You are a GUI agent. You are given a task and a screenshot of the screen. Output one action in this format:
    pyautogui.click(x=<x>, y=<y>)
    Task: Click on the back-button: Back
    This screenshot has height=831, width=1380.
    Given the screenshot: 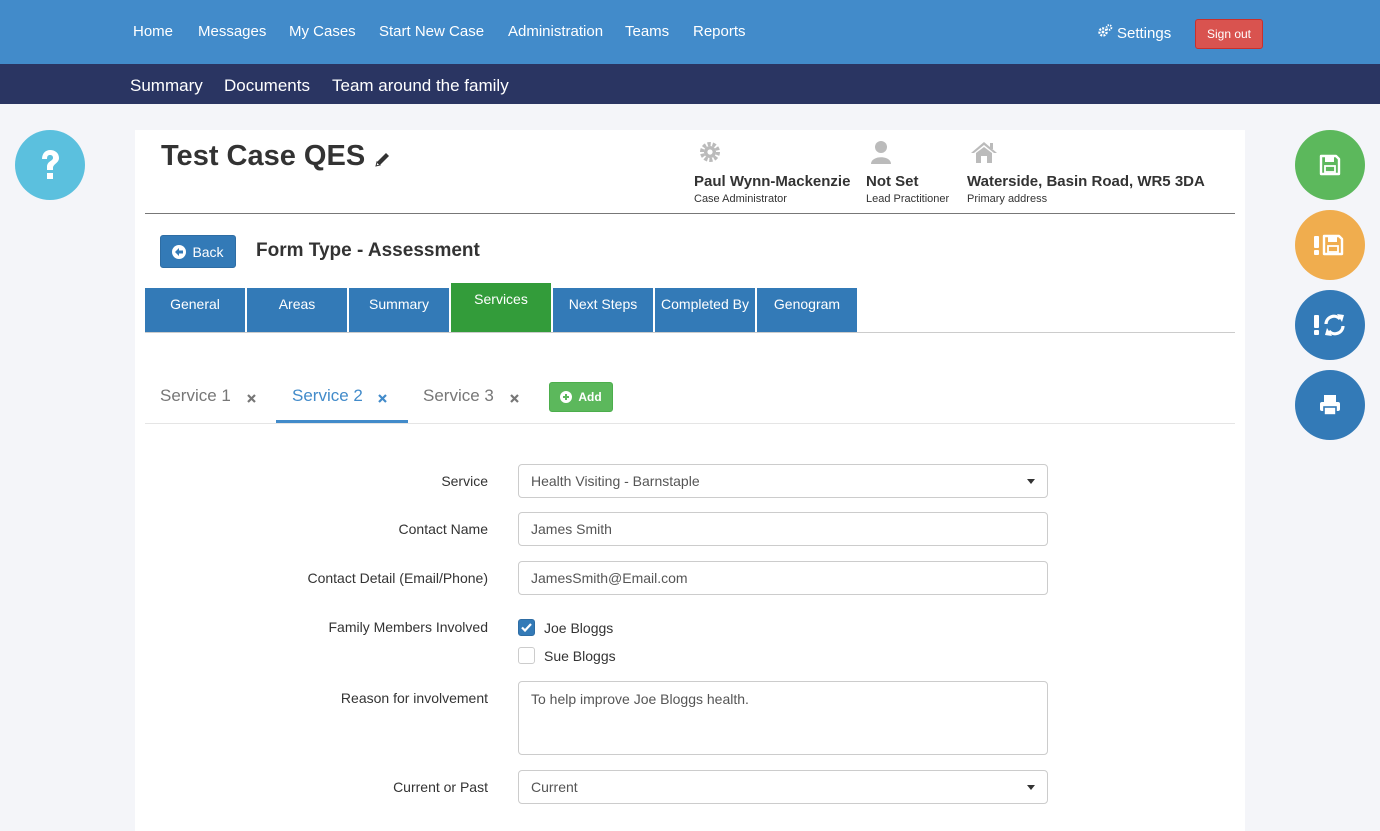 What is the action you would take?
    pyautogui.click(x=198, y=251)
    